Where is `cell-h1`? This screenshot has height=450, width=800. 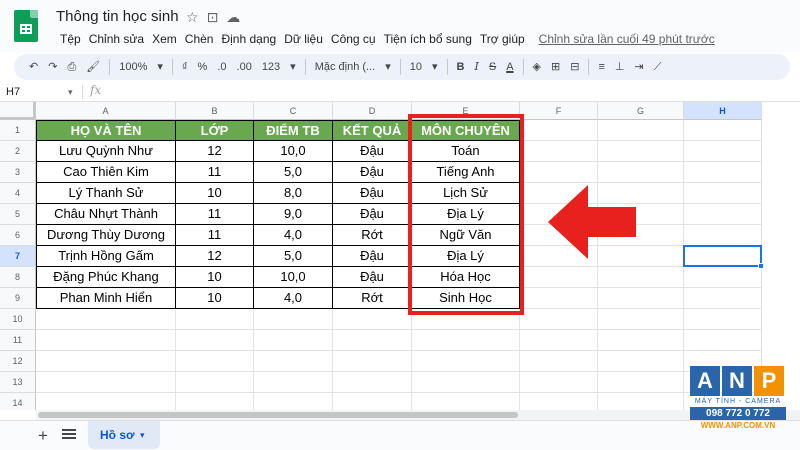
cell-h1 is located at coordinates (723, 130).